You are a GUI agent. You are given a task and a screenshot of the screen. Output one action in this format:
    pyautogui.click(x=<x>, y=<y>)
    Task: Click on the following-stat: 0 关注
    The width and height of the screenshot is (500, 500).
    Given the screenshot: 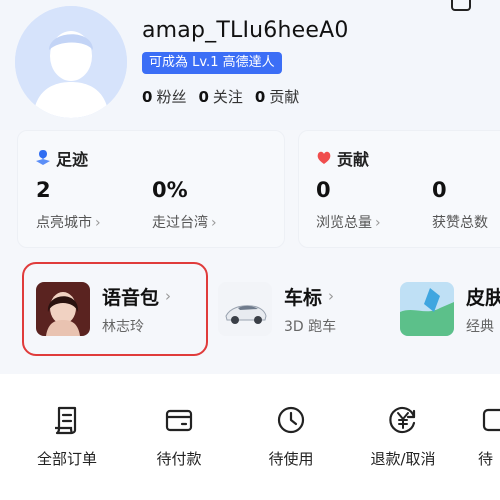 What is the action you would take?
    pyautogui.click(x=220, y=96)
    